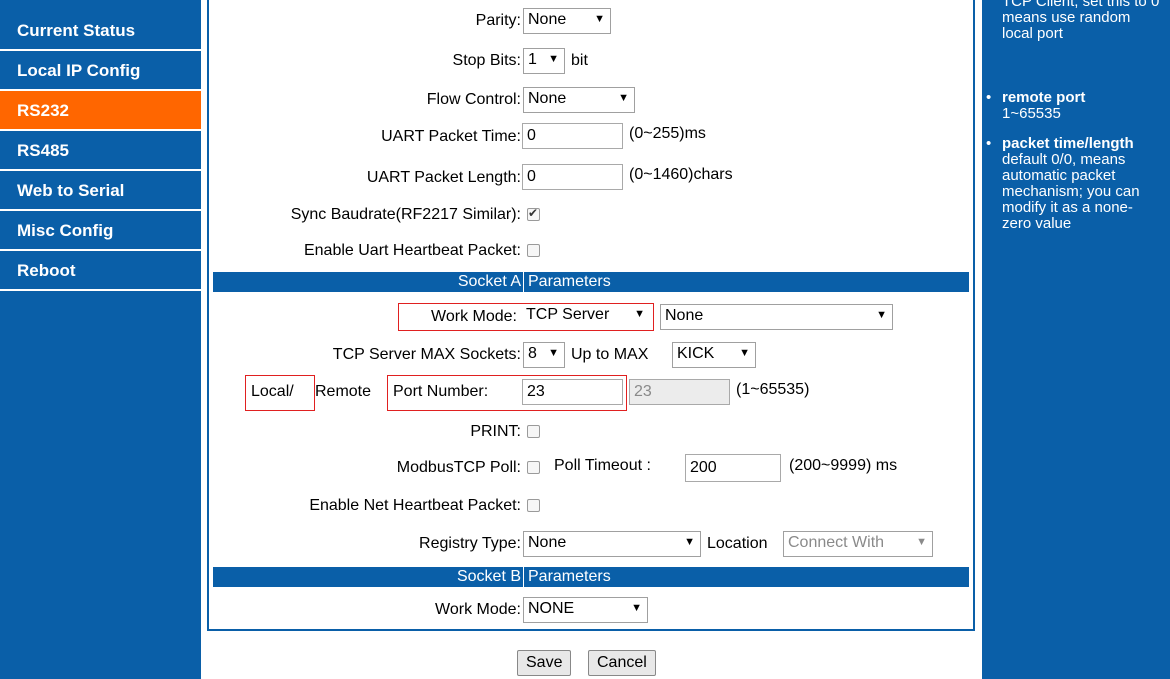 The height and width of the screenshot is (679, 1170). I want to click on modbus-poll-label: ModbusTCP Poll:, so click(458, 467).